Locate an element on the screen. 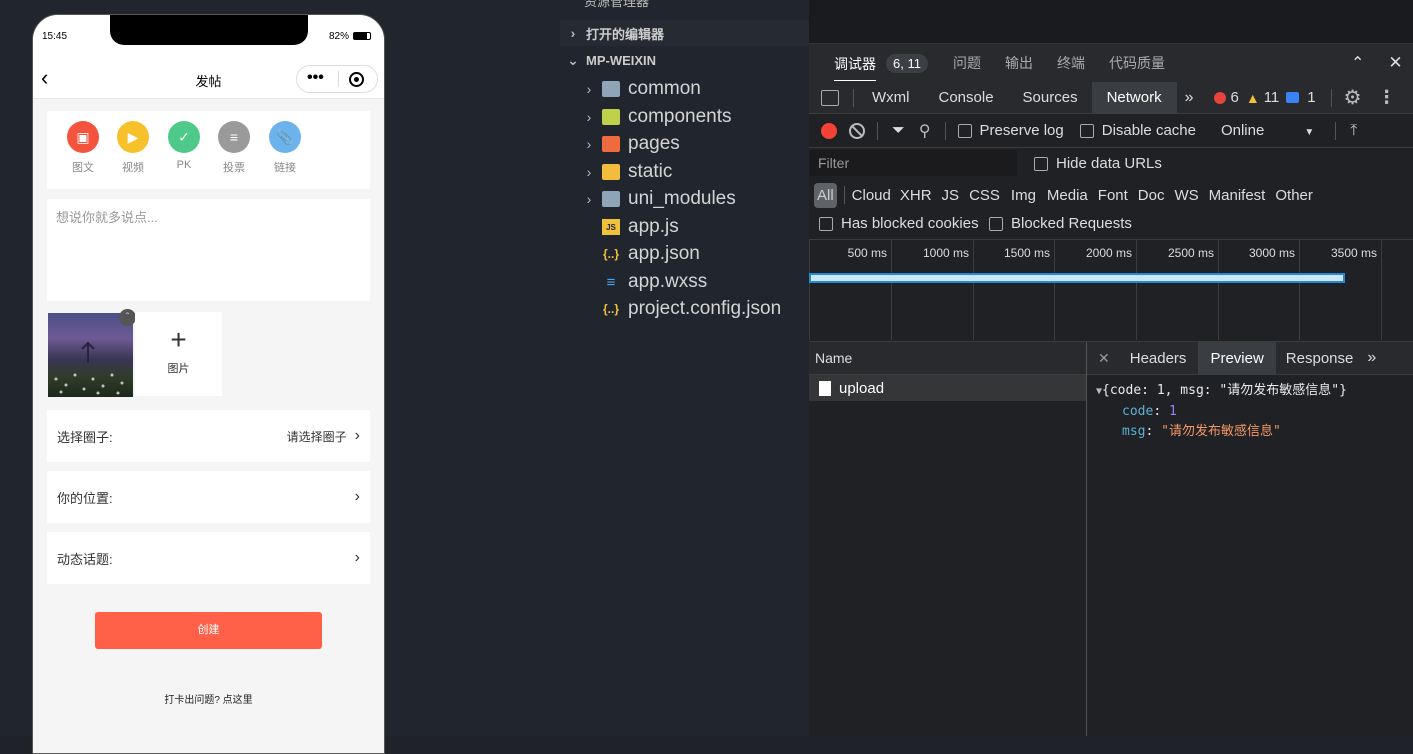 This screenshot has height=754, width=1413. checkbox-label: Has blocked cookies is located at coordinates (910, 223).